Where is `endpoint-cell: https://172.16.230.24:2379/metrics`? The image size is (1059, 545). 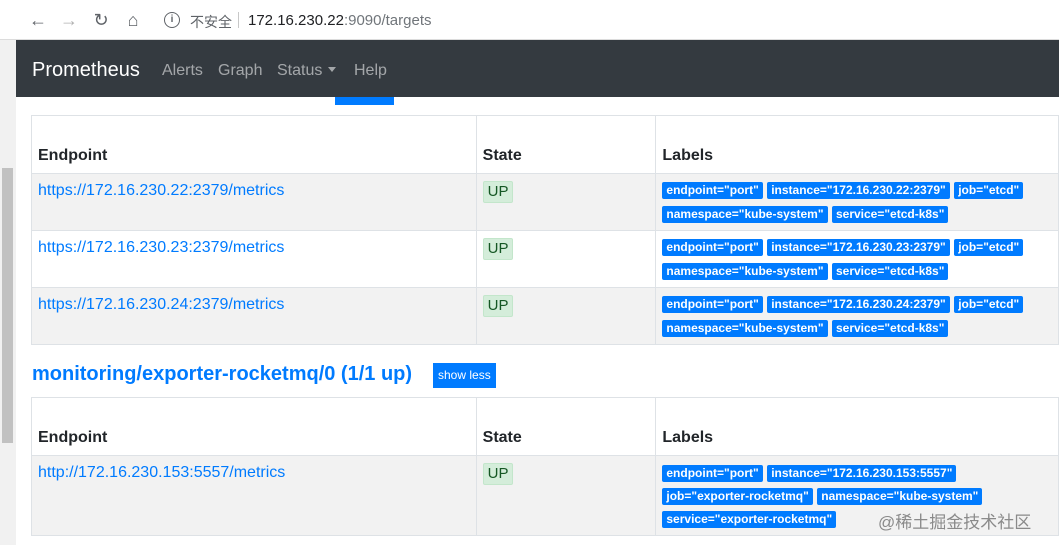
endpoint-cell: https://172.16.230.24:2379/metrics is located at coordinates (254, 316).